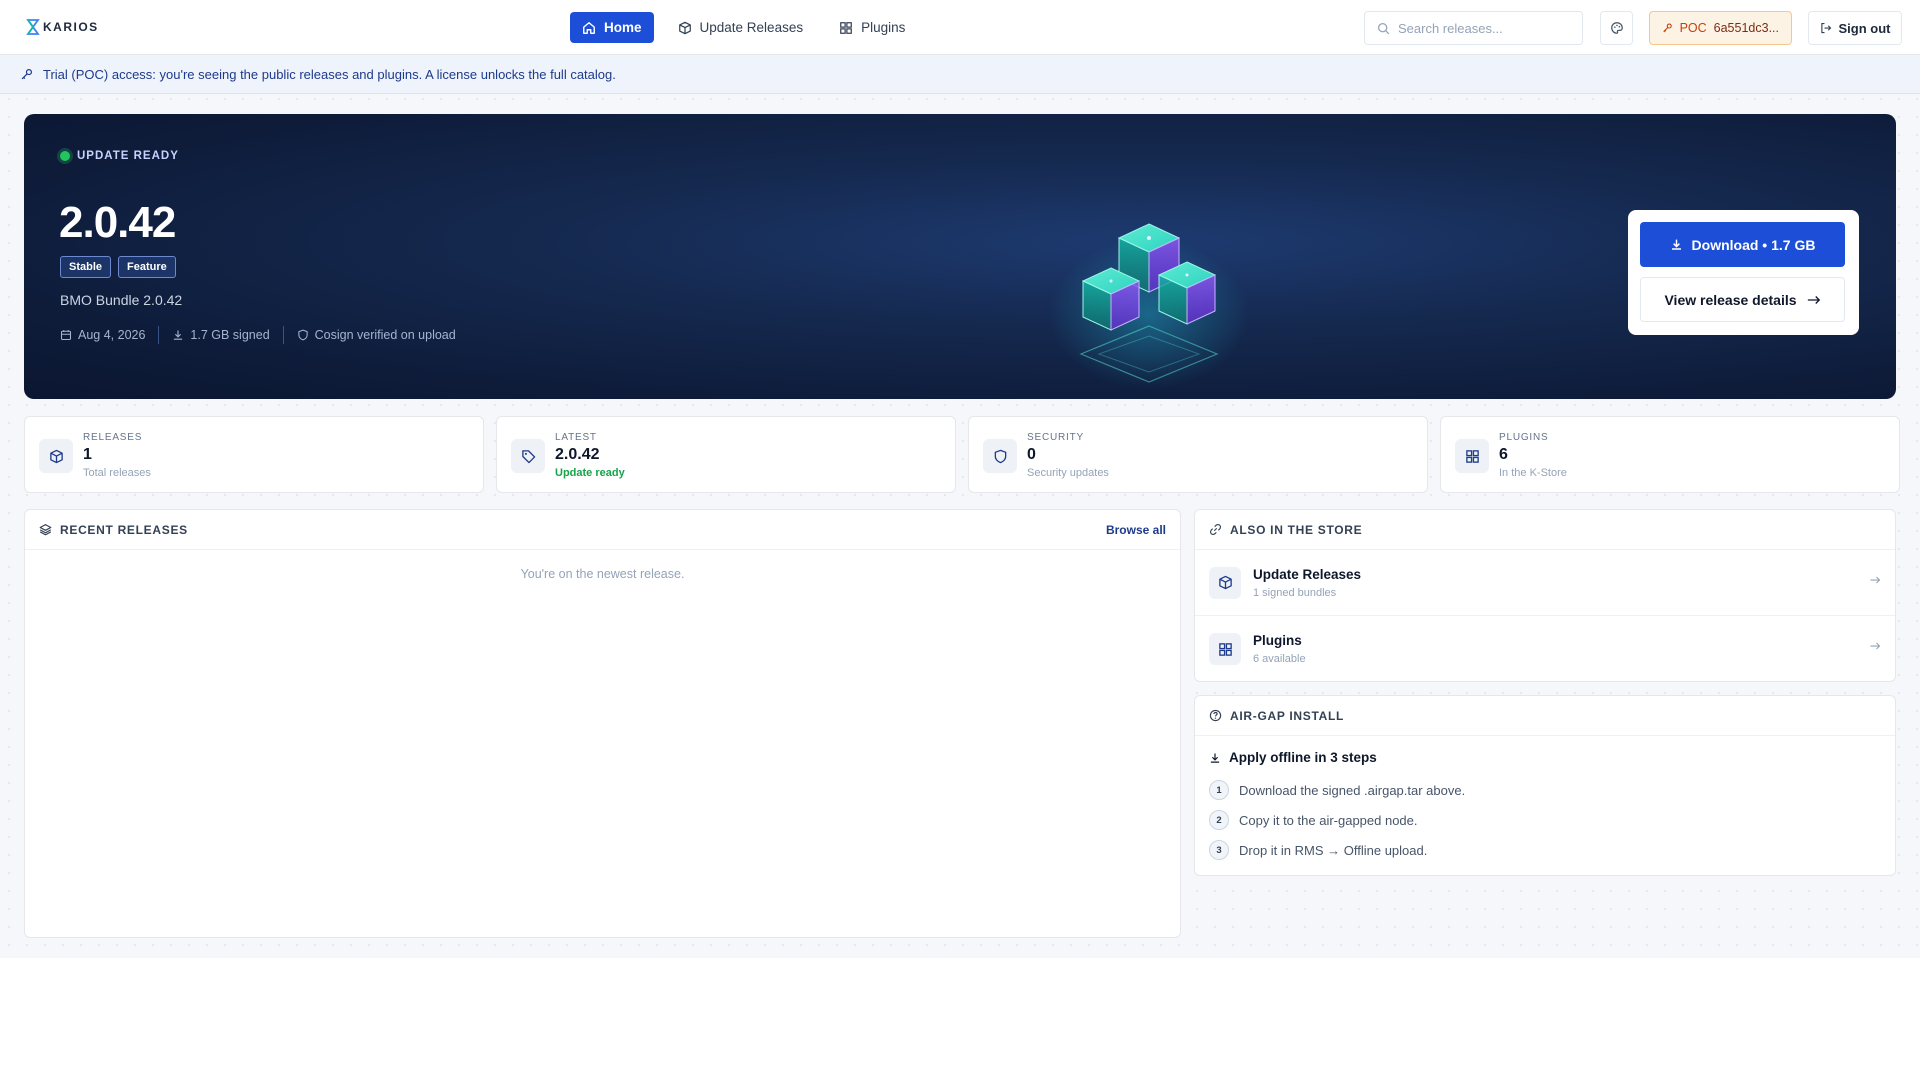 The image size is (1920, 1080). I want to click on nav-plugins: Plugins, so click(872, 27).